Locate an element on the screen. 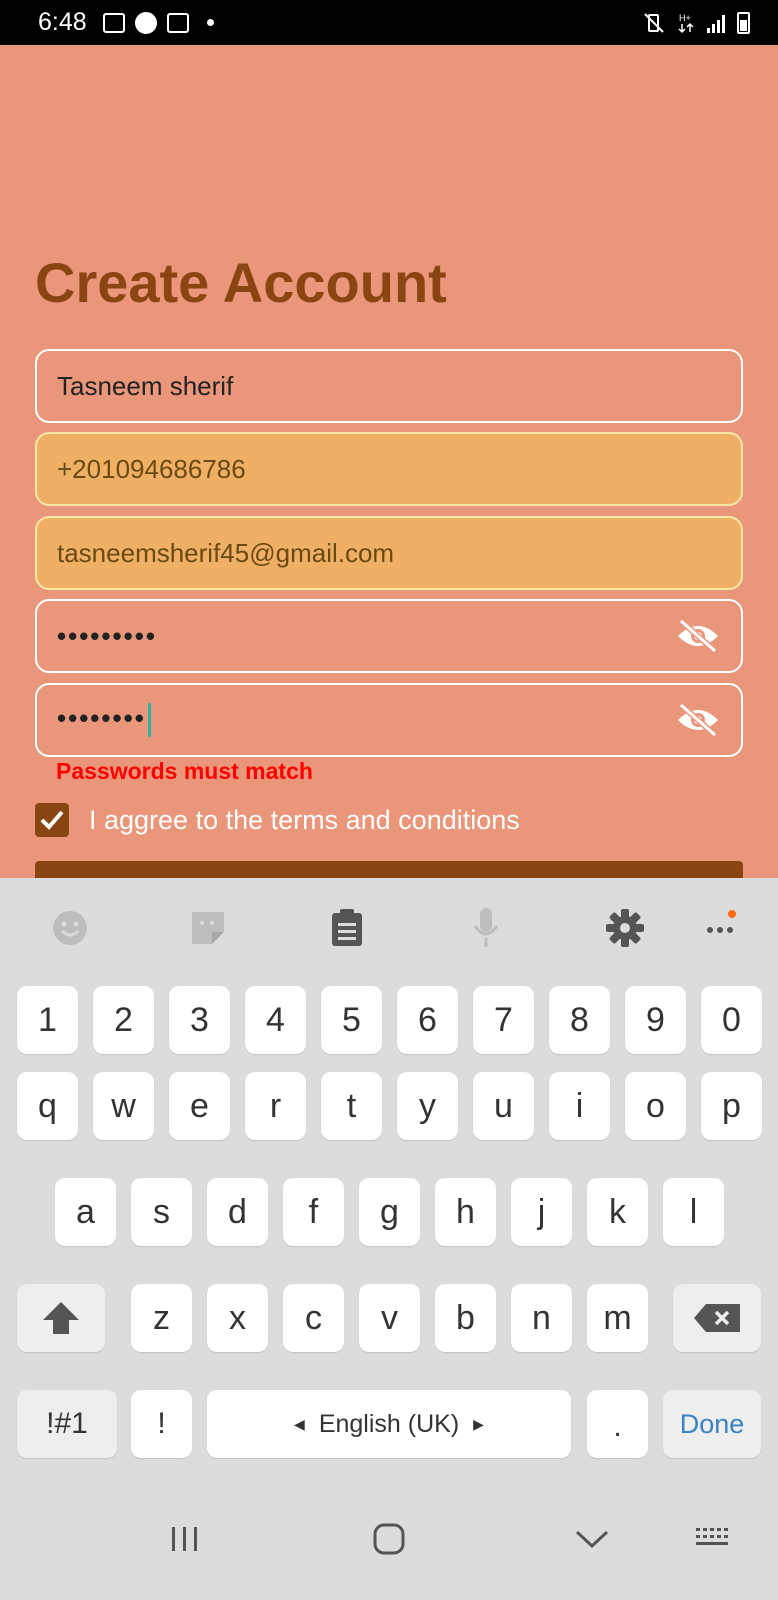 This screenshot has width=778, height=1600. key-z: z is located at coordinates (161, 1318).